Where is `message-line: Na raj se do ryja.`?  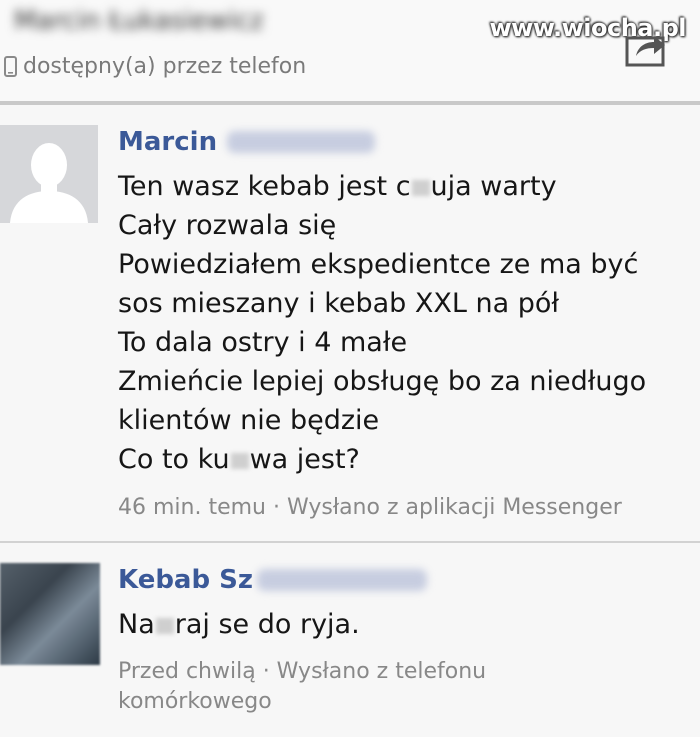 message-line: Na raj se do ryja. is located at coordinates (239, 624).